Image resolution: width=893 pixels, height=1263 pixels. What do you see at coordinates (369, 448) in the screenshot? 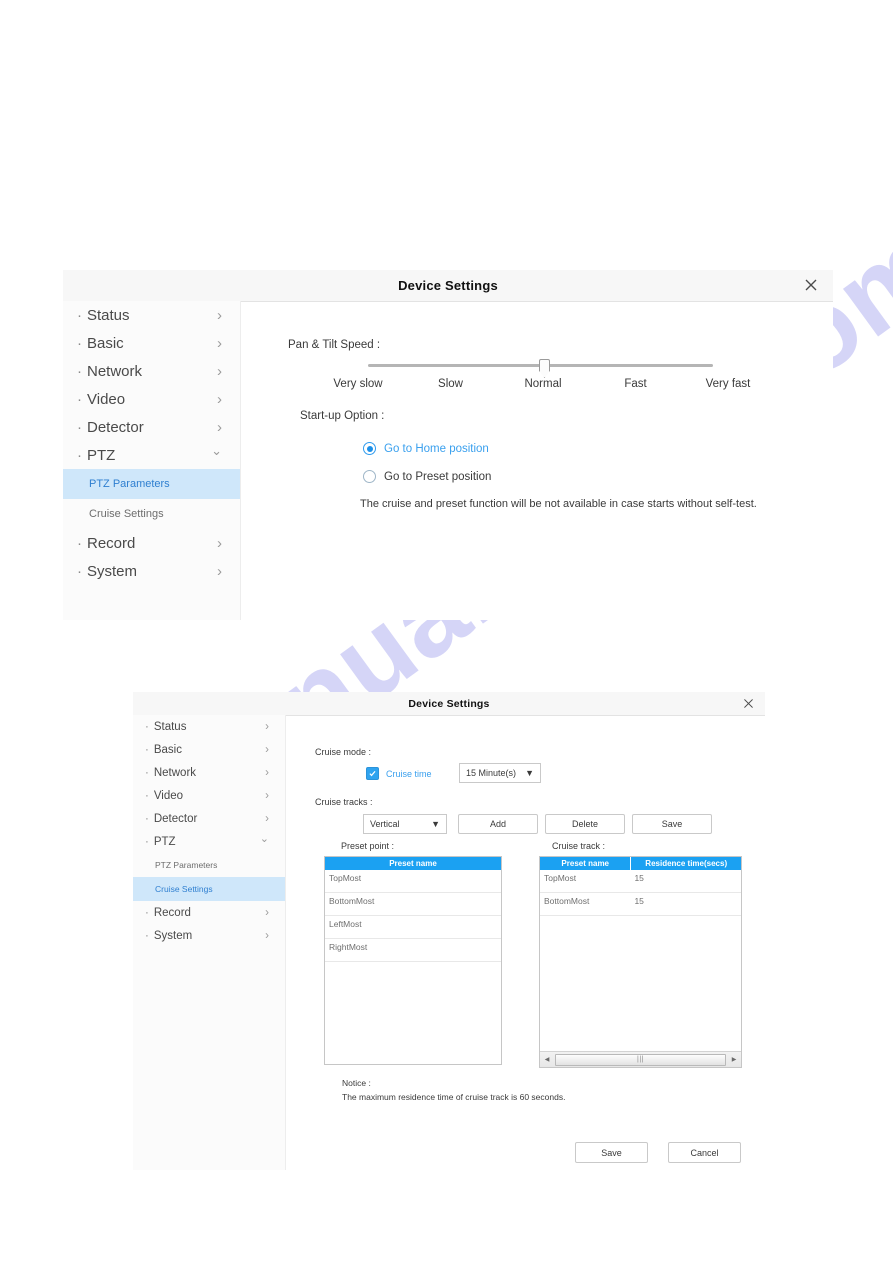
I see `radio-icon-checked` at bounding box center [369, 448].